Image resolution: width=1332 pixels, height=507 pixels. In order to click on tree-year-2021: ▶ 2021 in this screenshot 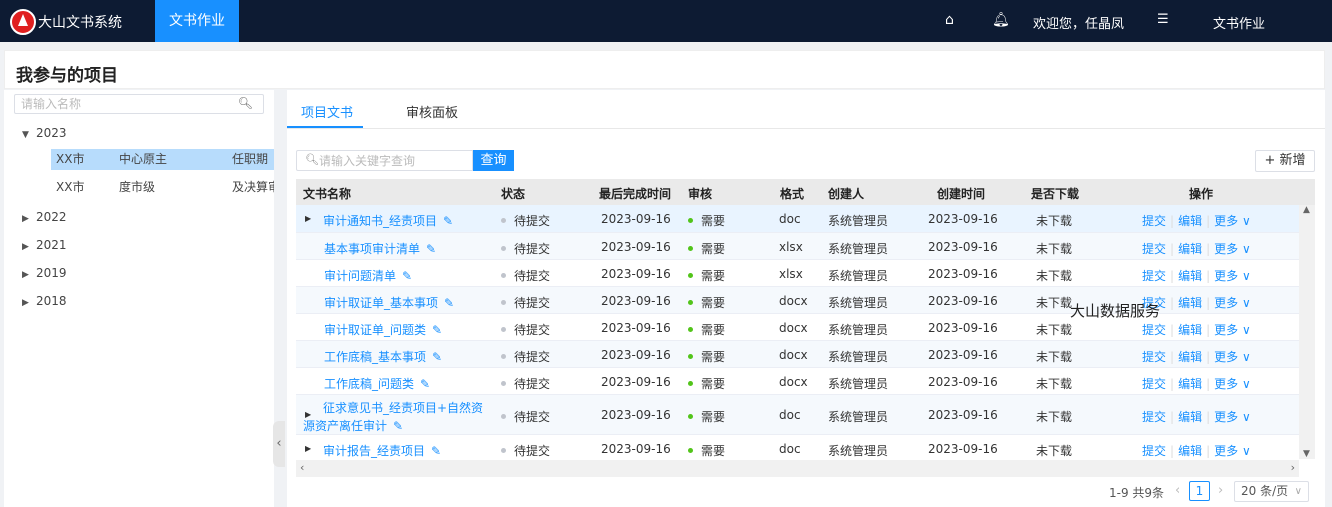, I will do `click(44, 245)`.